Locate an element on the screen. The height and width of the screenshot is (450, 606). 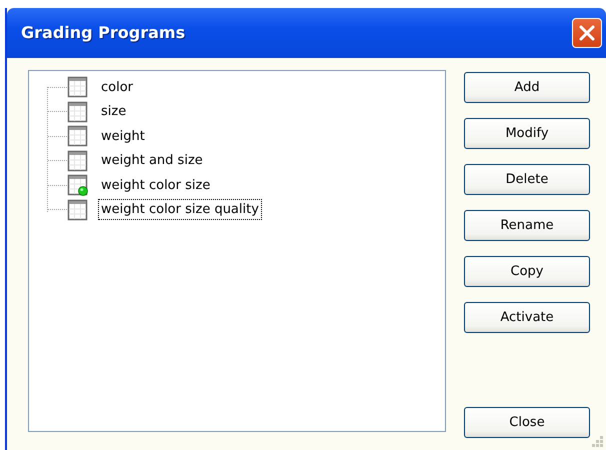
resize-grip-icon is located at coordinates (598, 442).